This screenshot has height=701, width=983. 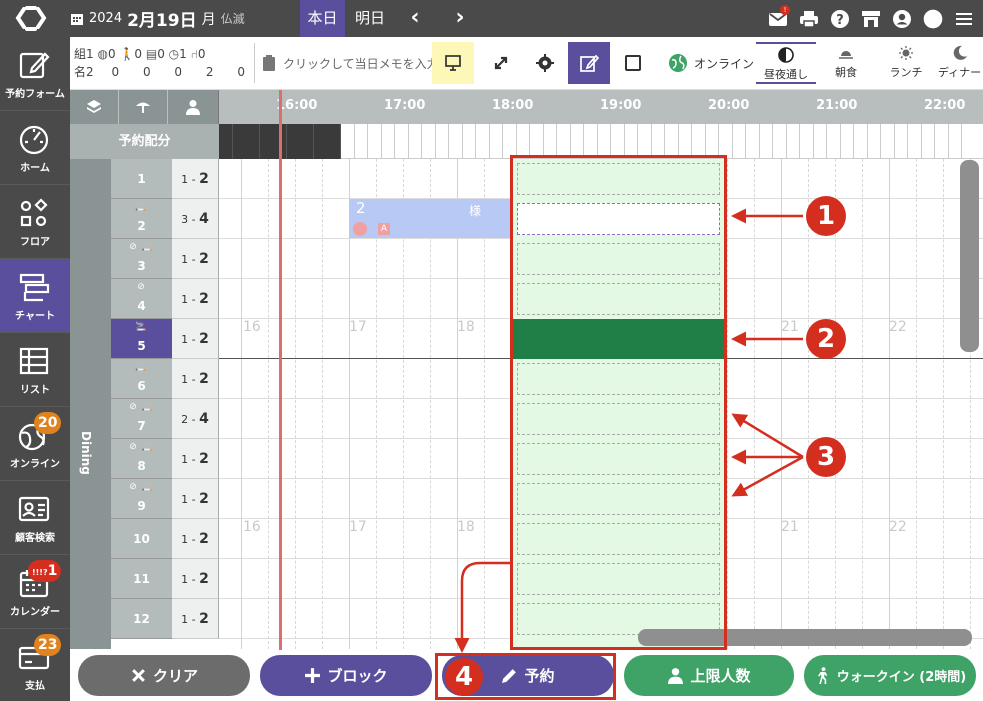 I want to click on allocation-strip, so click(x=601, y=141).